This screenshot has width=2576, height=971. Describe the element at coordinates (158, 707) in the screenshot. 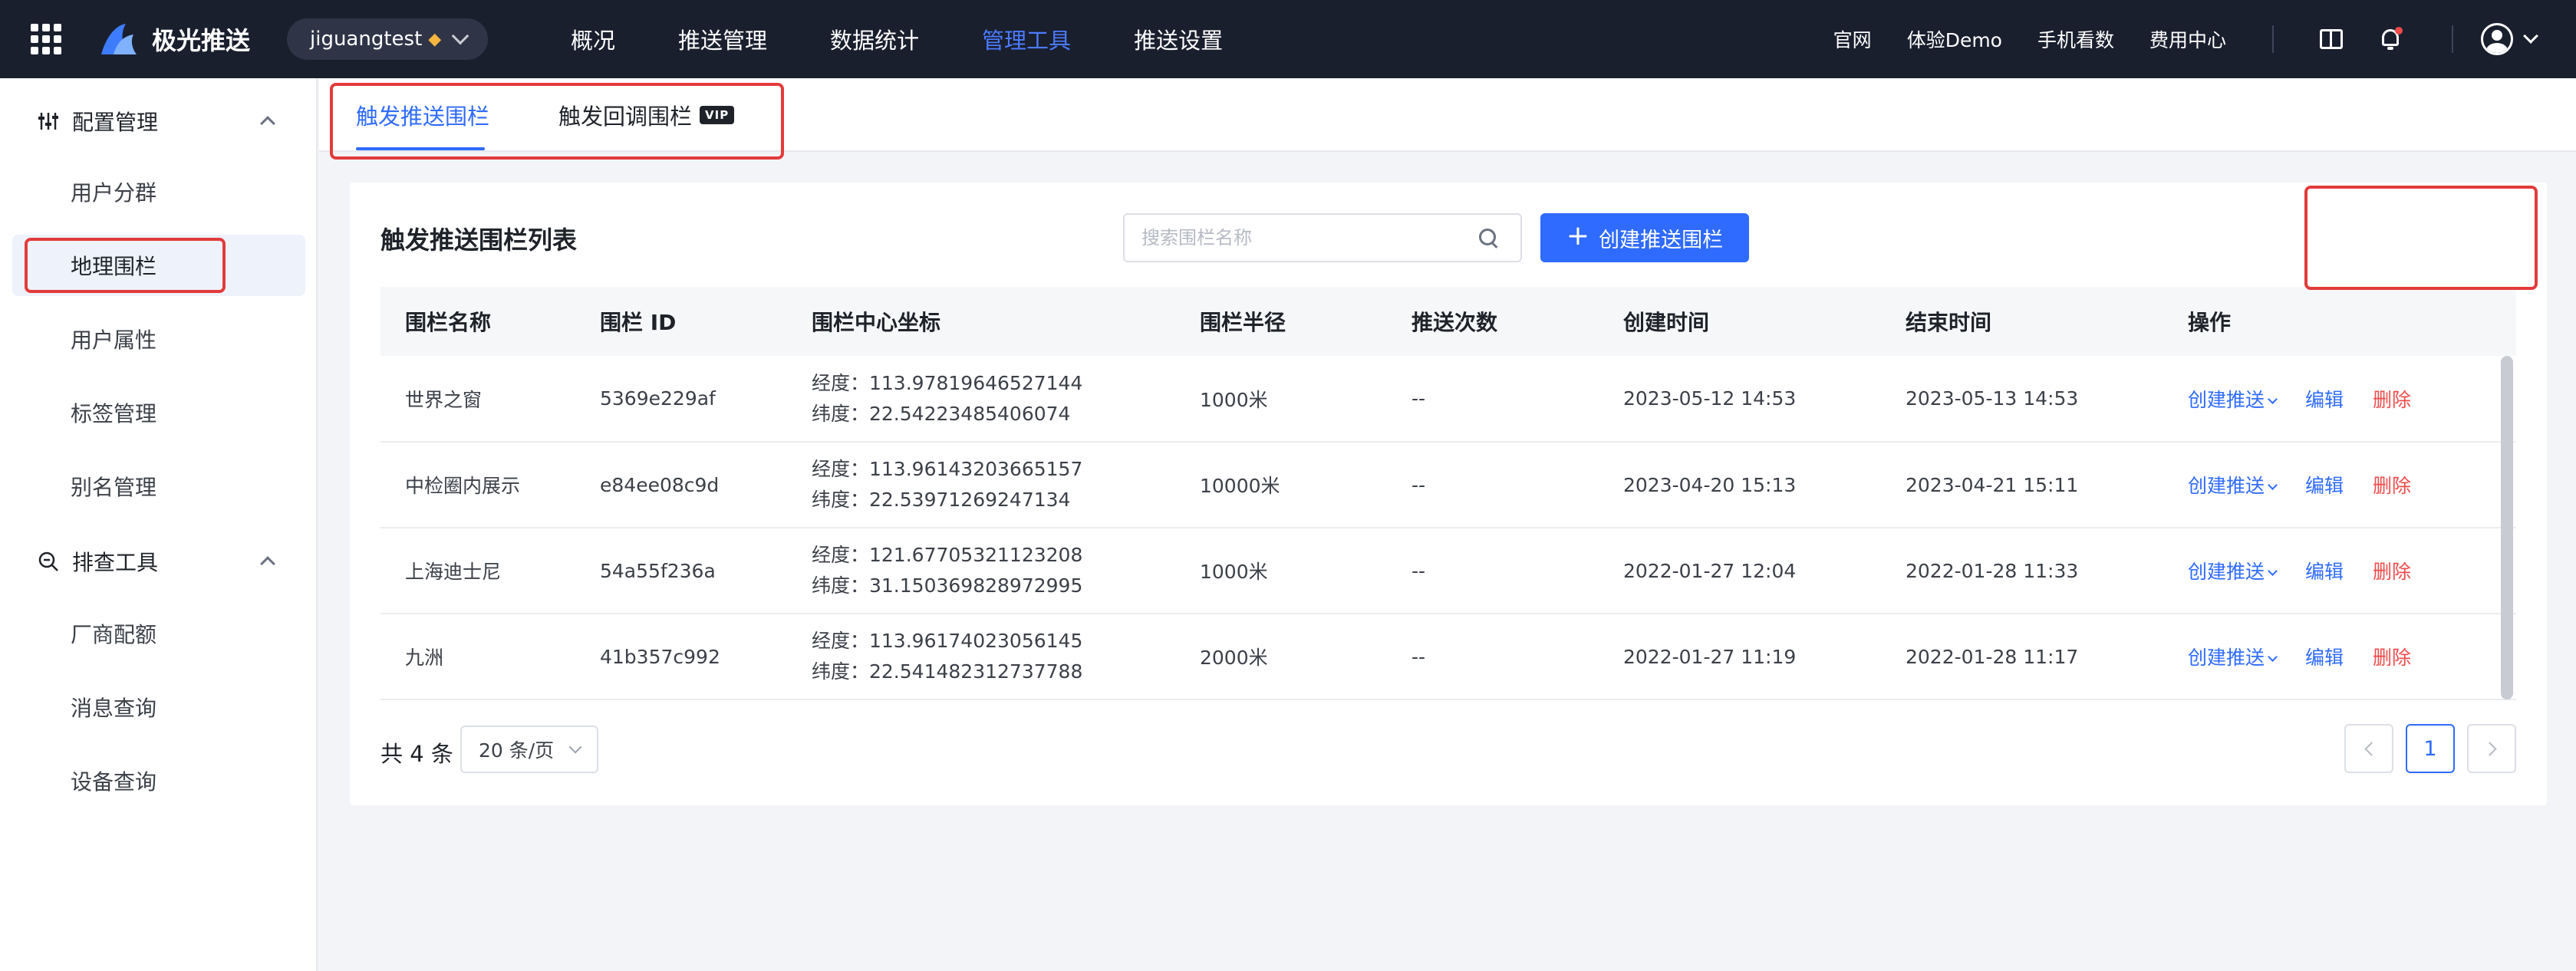

I see `sidebar-item-message-query: 消息查询` at that location.